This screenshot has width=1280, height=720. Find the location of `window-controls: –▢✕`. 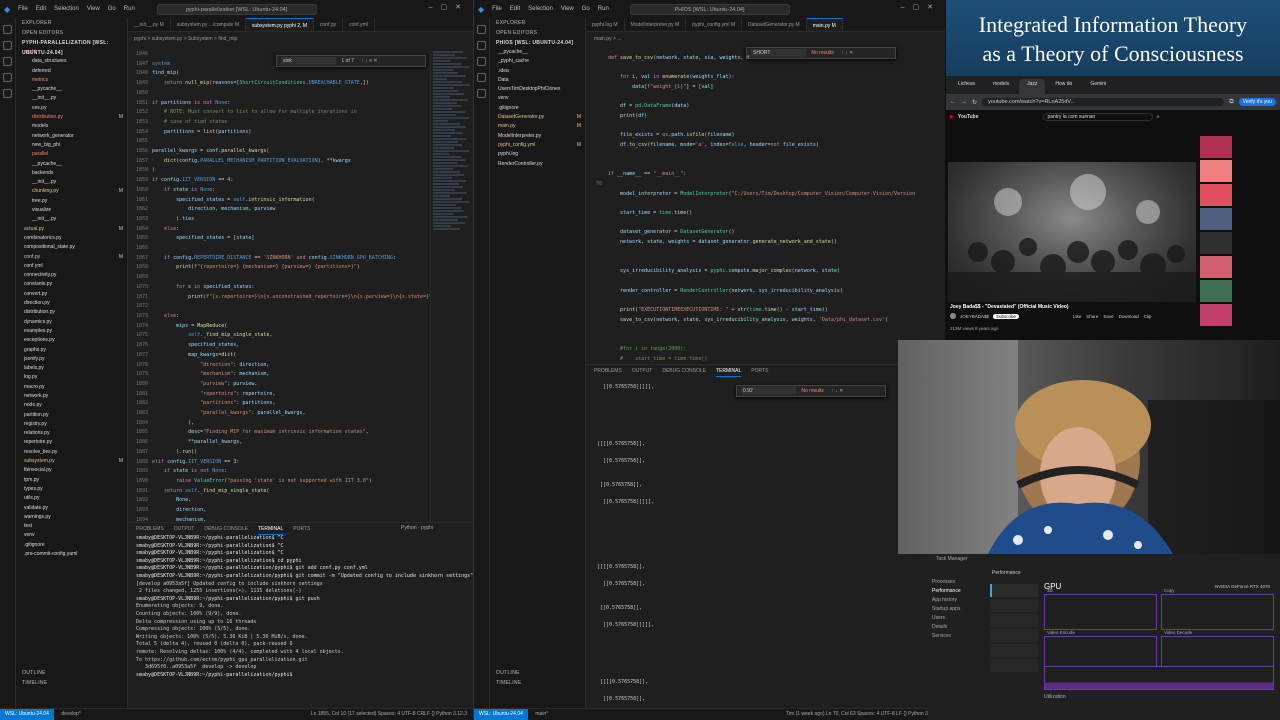

window-controls: –▢✕ is located at coordinates (449, 7).